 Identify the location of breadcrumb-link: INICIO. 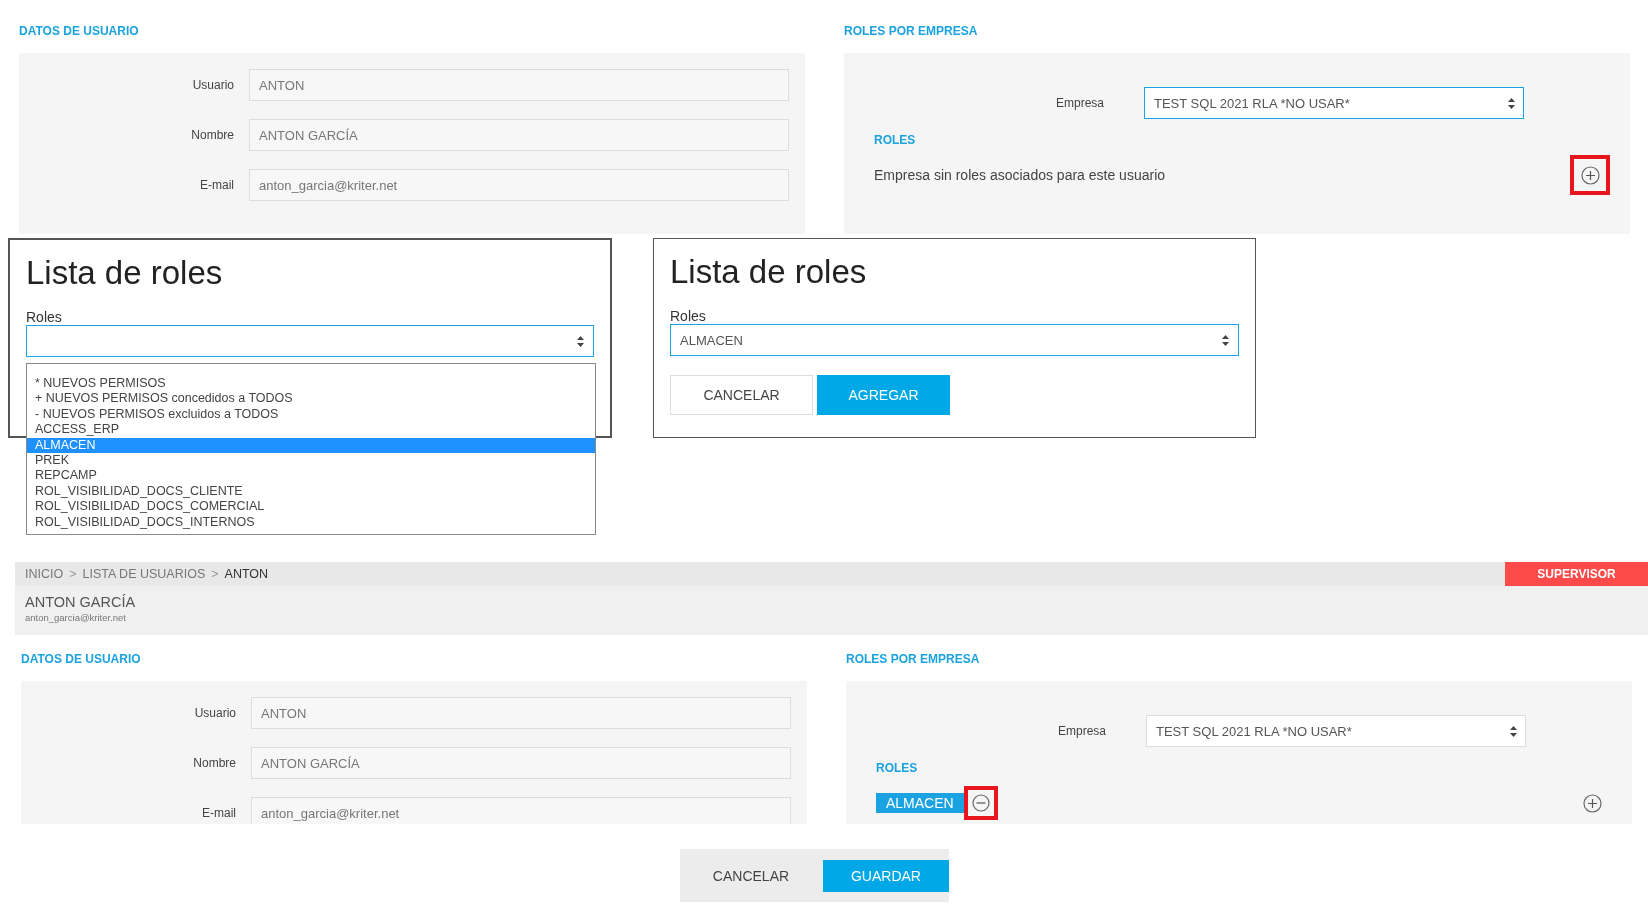
(44, 574).